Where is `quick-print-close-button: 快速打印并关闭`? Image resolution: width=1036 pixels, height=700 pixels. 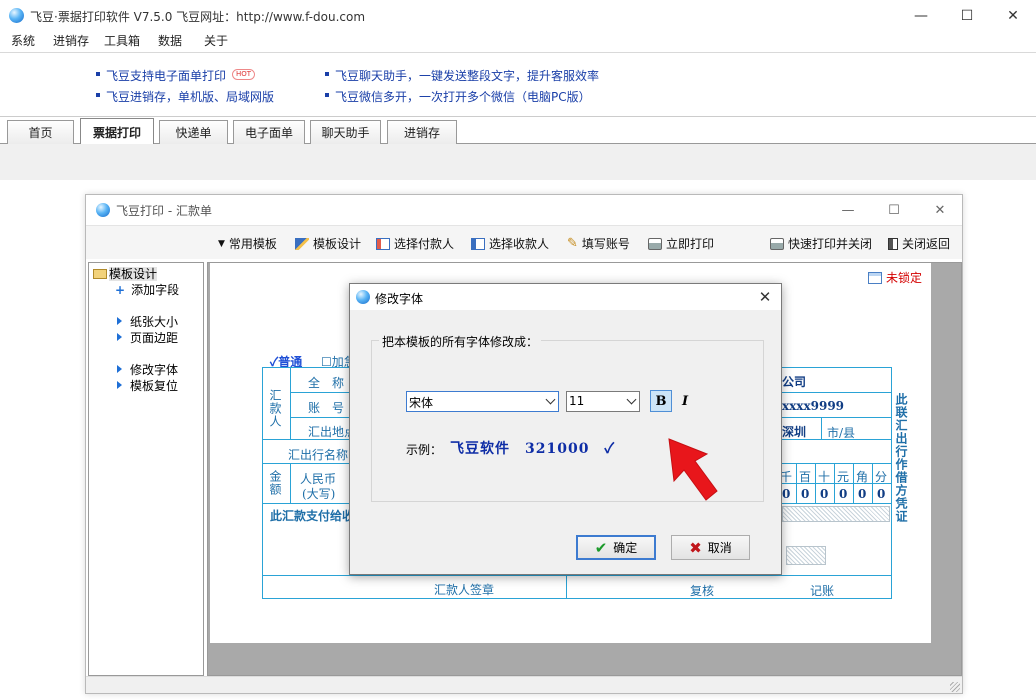
quick-print-close-button: 快速打印并关闭 is located at coordinates (821, 243).